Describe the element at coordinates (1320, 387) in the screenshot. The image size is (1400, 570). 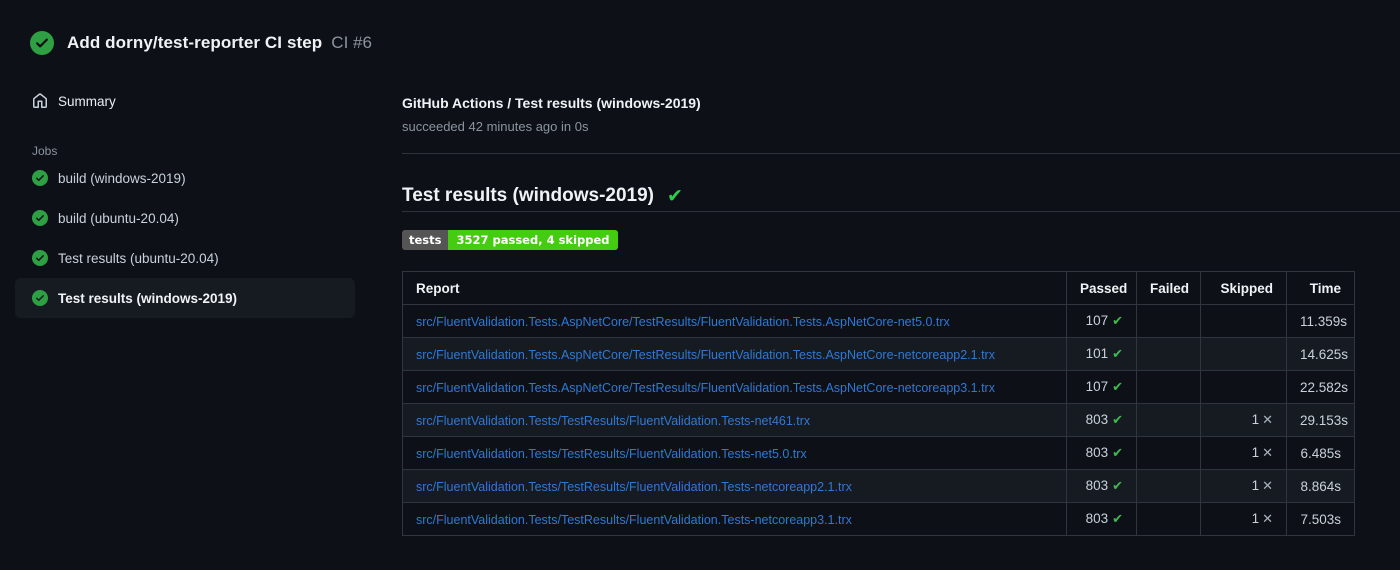
I see `time-value: 22.582s` at that location.